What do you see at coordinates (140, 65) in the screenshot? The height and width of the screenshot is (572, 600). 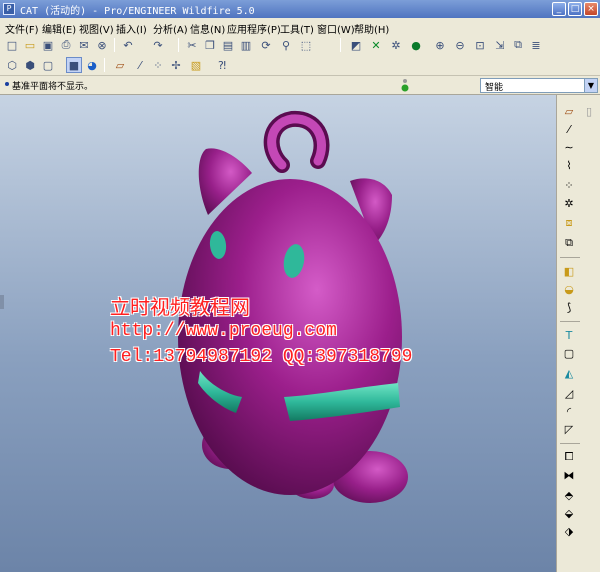 I see `datum-axes-icon: ⁄` at bounding box center [140, 65].